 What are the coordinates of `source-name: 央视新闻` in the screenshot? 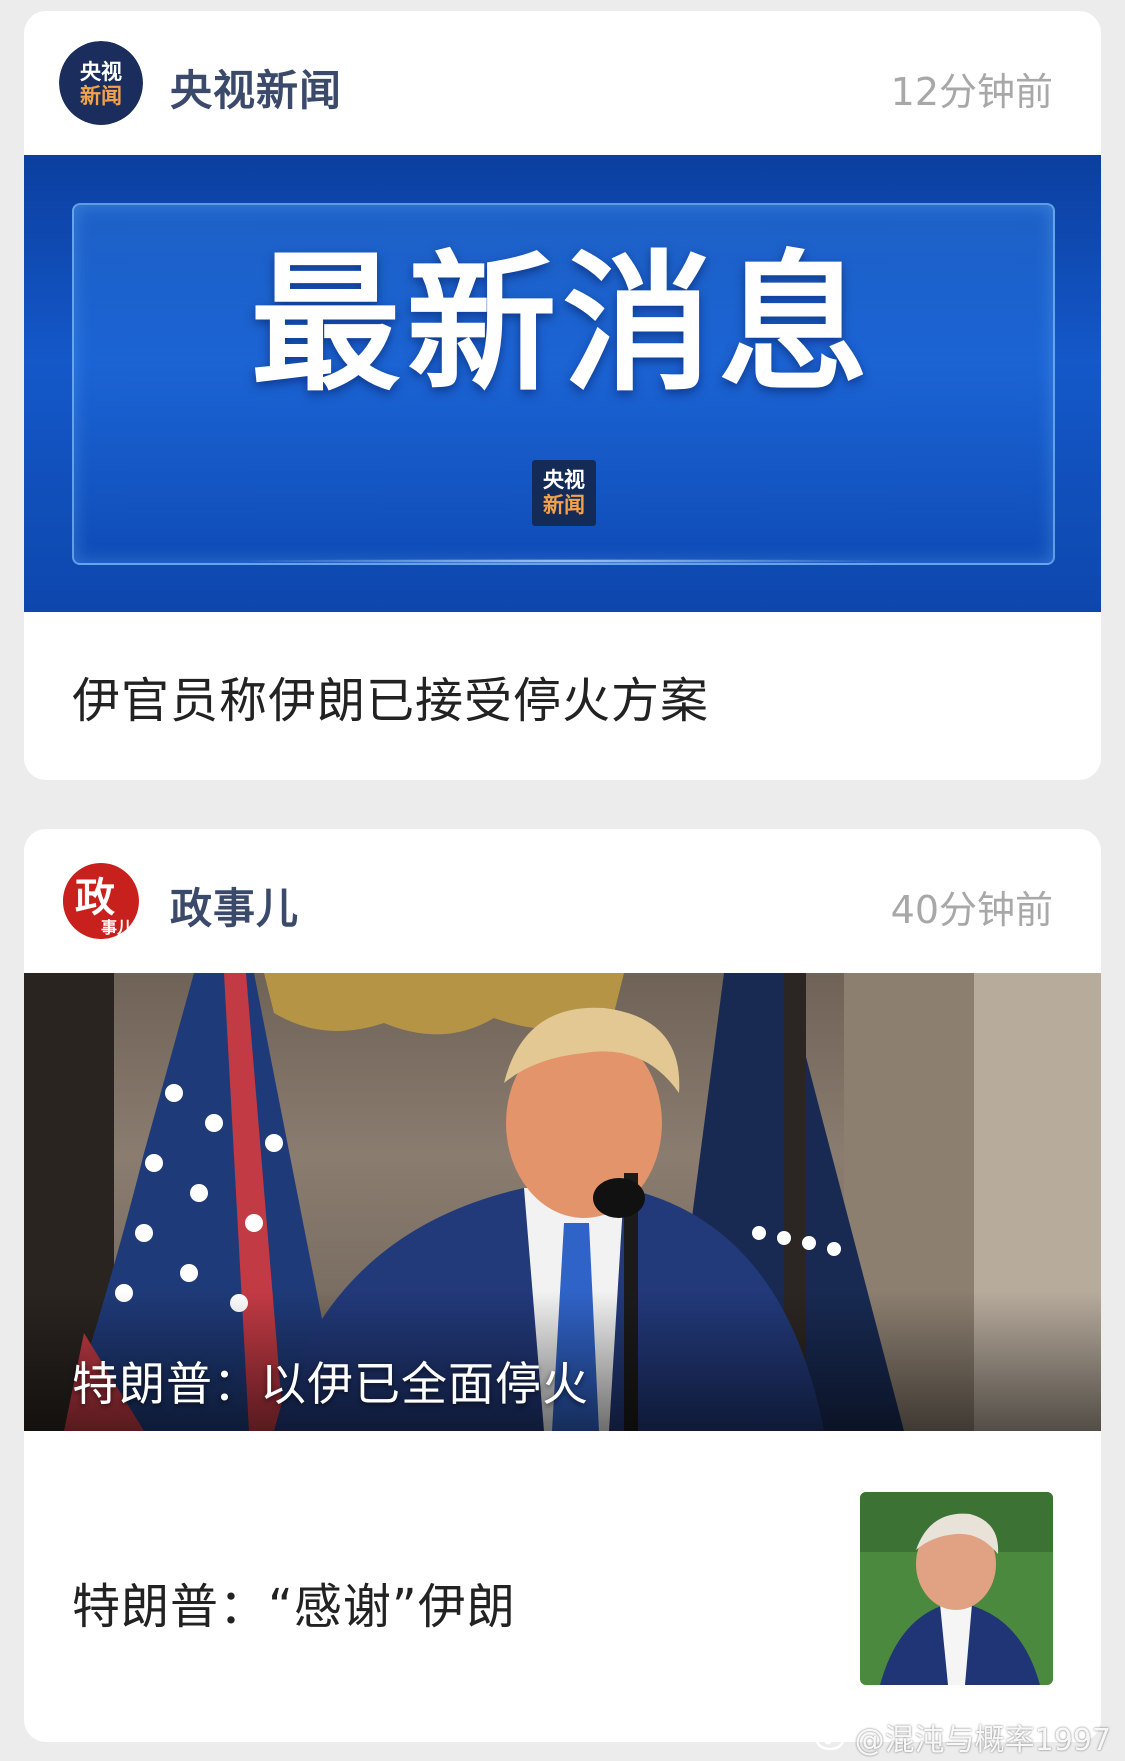 It's located at (256, 87).